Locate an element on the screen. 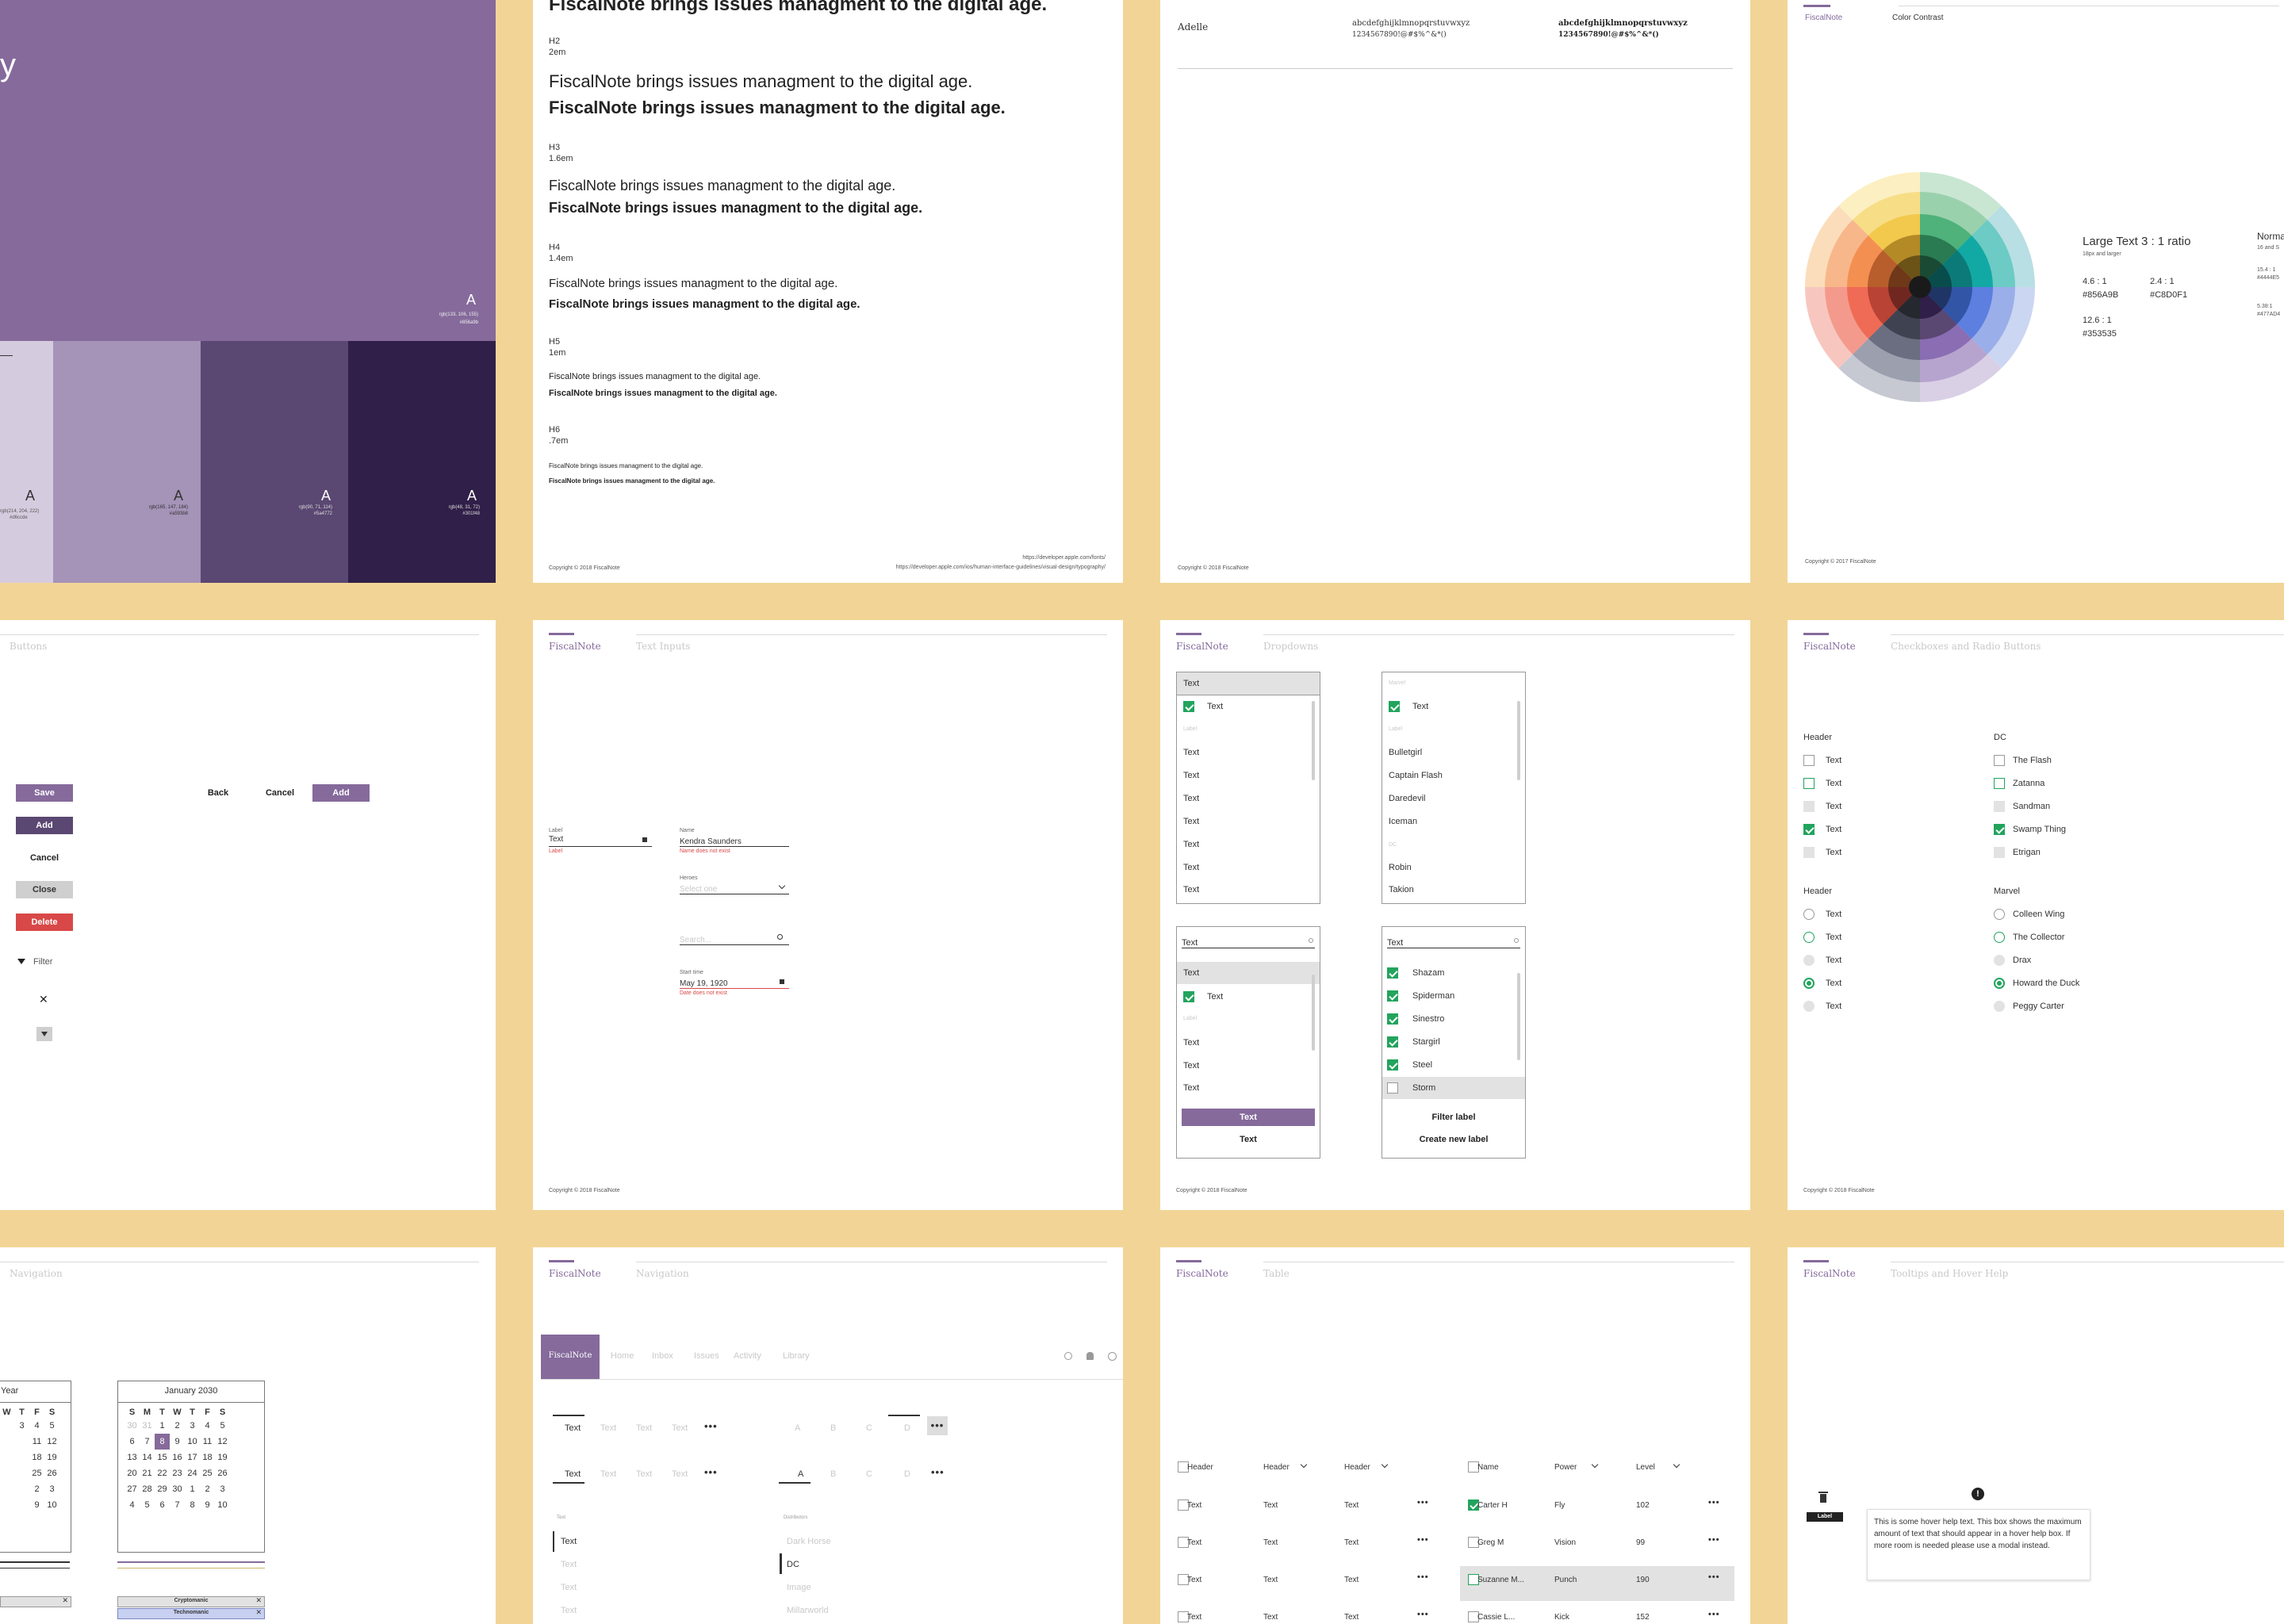 The height and width of the screenshot is (1624, 2284). save-button: Save is located at coordinates (44, 793).